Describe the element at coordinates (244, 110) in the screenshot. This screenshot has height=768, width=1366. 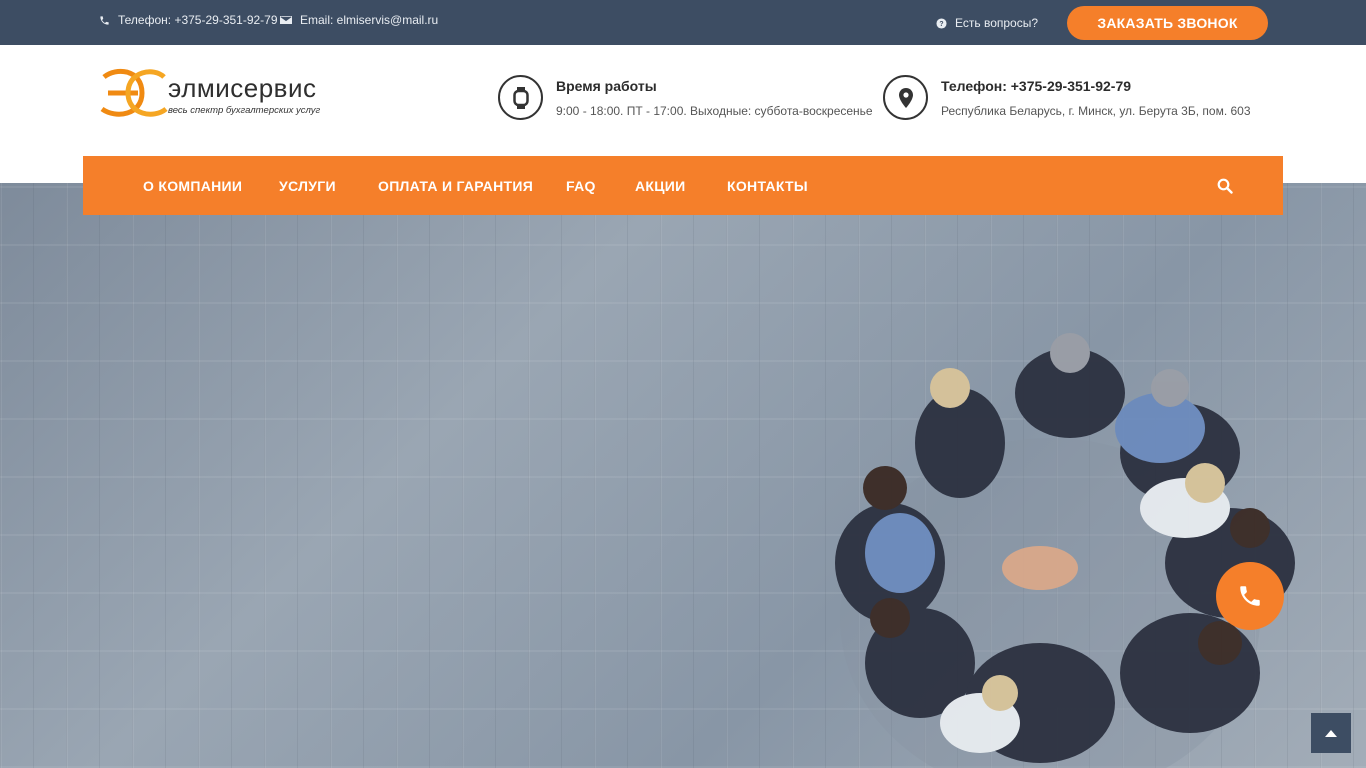
I see `logo-tagline: весь спектр бухгалтерских услуг` at that location.